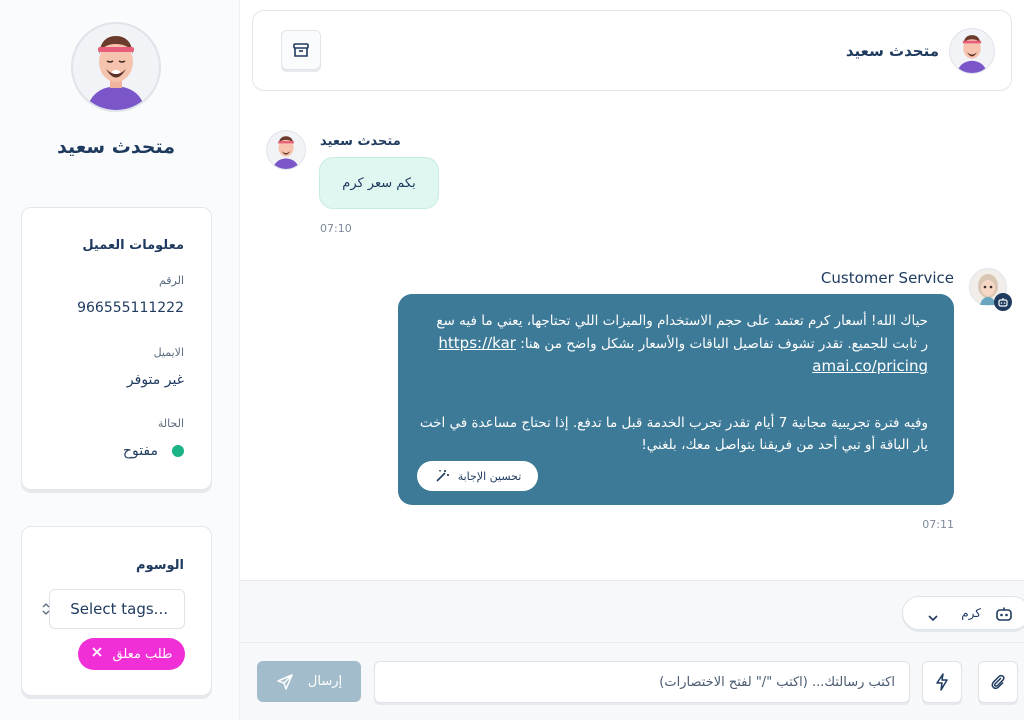 The height and width of the screenshot is (720, 1024). Describe the element at coordinates (168, 352) in the screenshot. I see `email-label: الايميل` at that location.